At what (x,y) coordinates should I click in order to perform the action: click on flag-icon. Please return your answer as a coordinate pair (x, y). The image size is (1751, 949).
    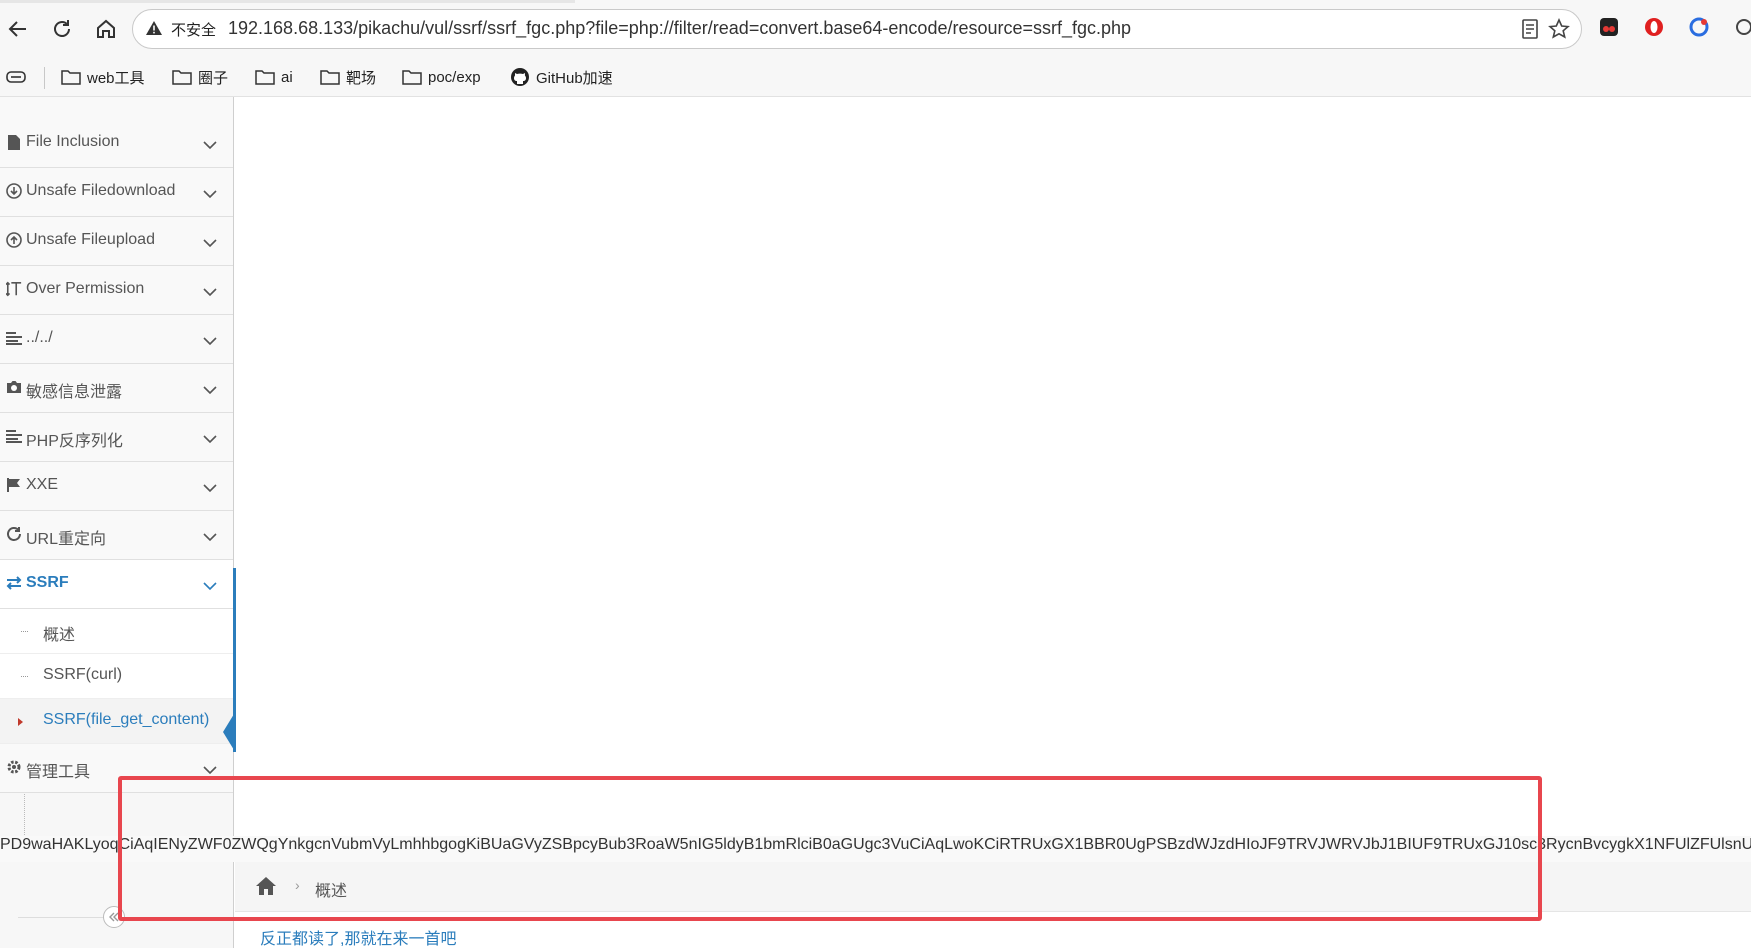
    Looking at the image, I should click on (14, 485).